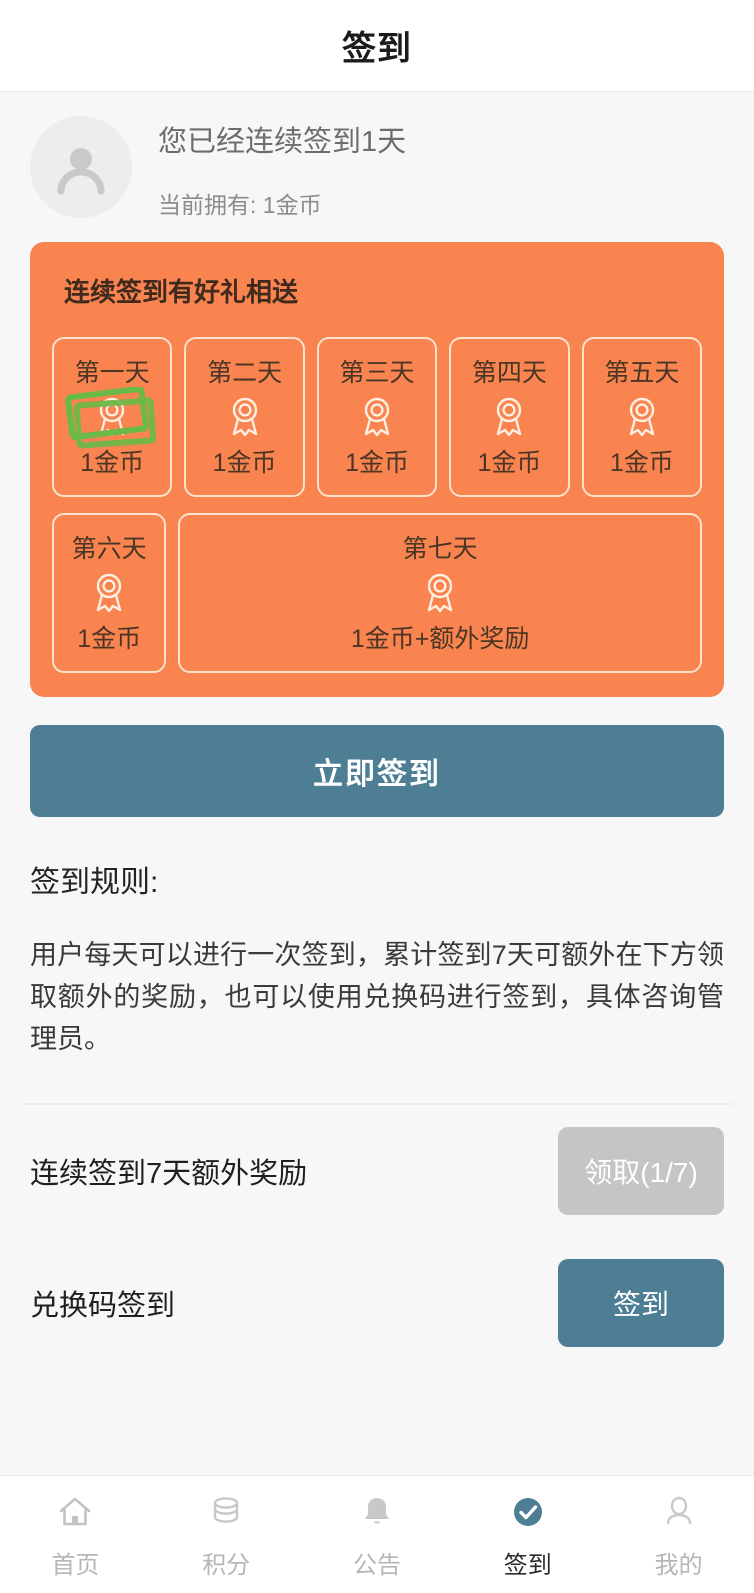 The width and height of the screenshot is (754, 1593). I want to click on reward-day-6: 第六天 1金币, so click(109, 593).